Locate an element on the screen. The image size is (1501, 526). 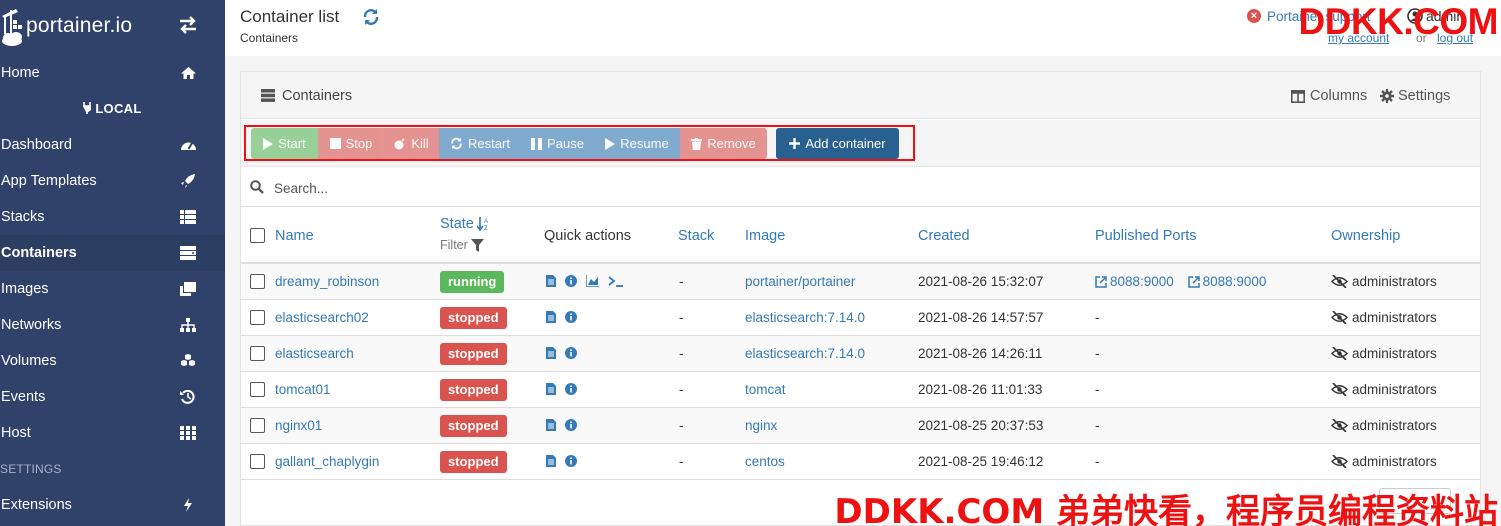
column-header-stack: Stack is located at coordinates (696, 236).